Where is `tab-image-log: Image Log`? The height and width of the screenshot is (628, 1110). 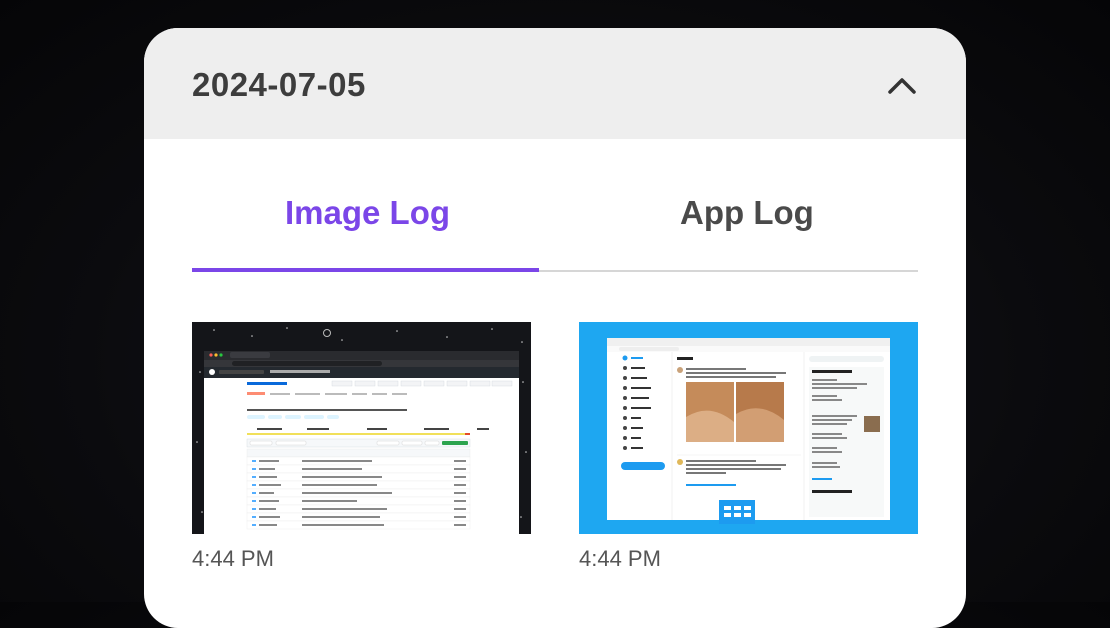 tab-image-log: Image Log is located at coordinates (367, 213).